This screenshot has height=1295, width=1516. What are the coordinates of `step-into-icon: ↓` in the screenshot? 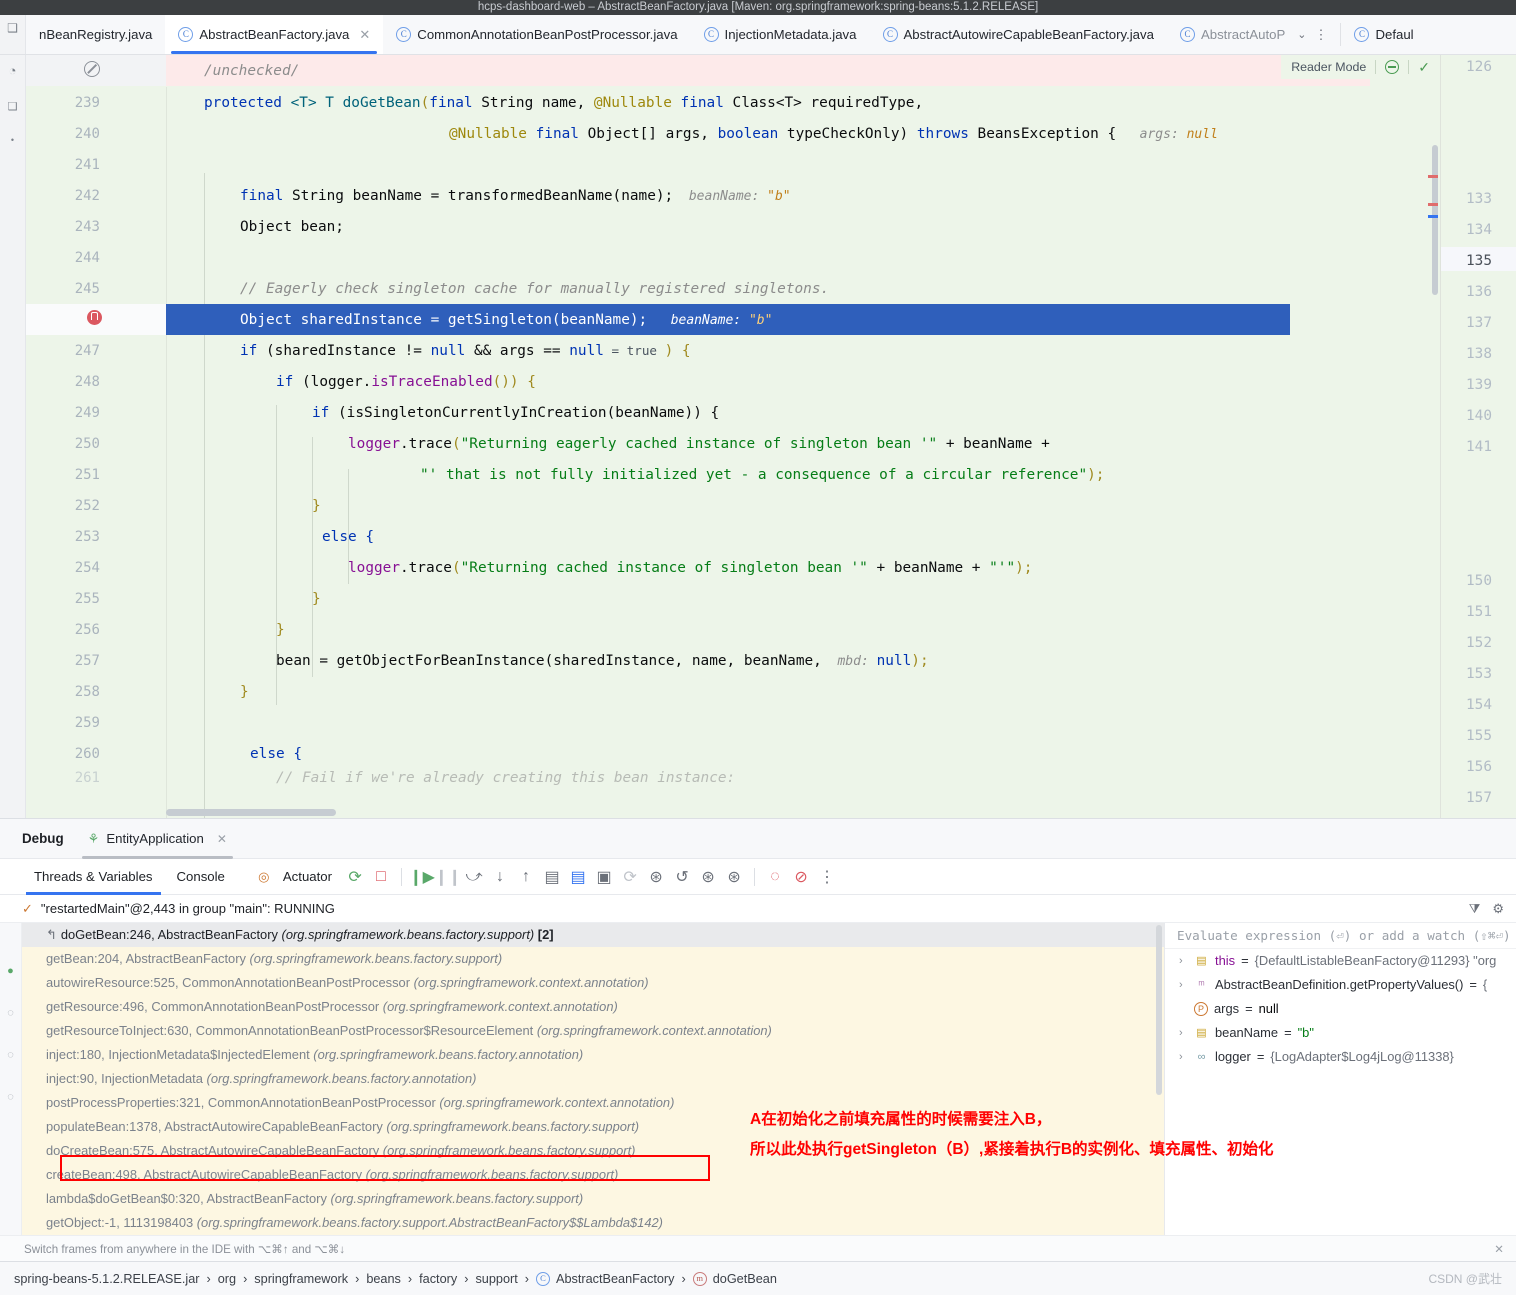 It's located at (500, 877).